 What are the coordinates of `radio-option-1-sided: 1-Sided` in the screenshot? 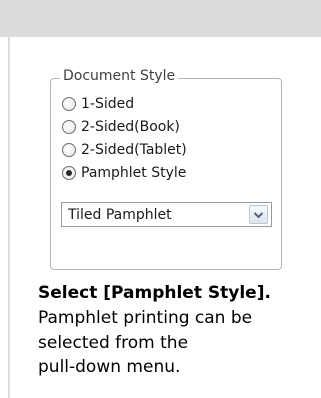 It's located at (98, 104).